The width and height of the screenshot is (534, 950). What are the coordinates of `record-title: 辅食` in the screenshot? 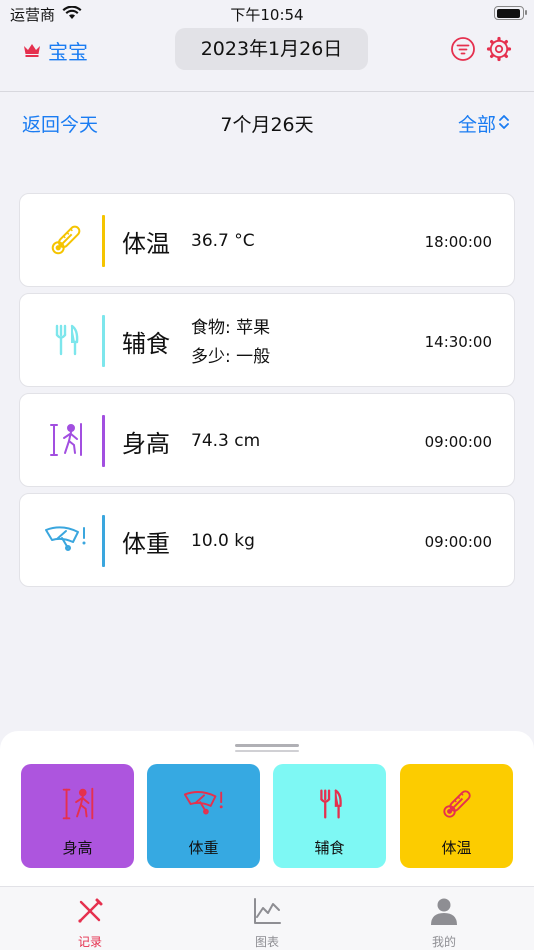 It's located at (146, 344).